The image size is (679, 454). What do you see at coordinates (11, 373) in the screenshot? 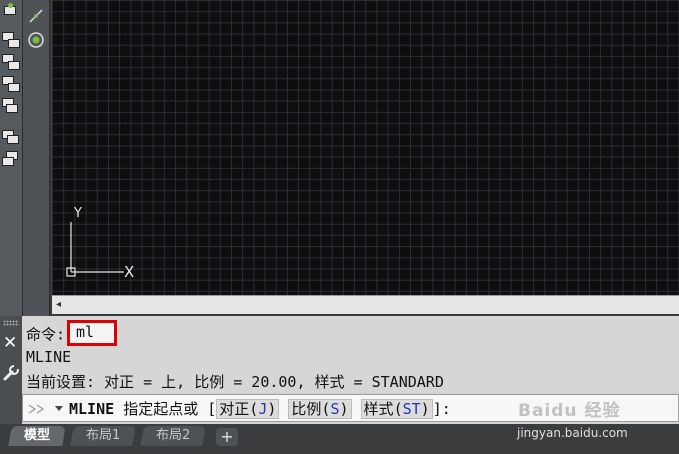
I see `wrench-icon` at bounding box center [11, 373].